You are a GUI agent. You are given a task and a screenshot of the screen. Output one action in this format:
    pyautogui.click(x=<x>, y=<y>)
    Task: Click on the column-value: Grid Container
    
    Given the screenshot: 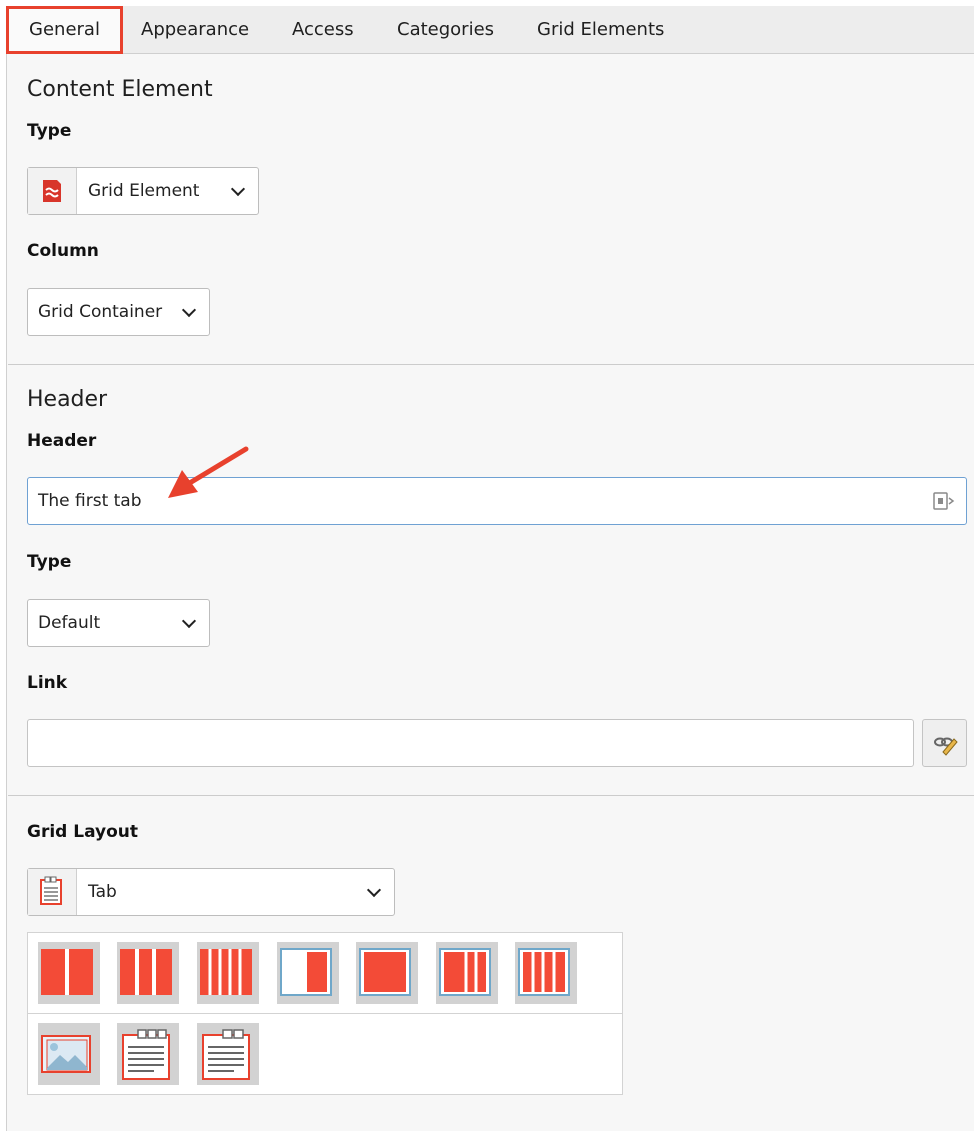 What is the action you would take?
    pyautogui.click(x=100, y=312)
    